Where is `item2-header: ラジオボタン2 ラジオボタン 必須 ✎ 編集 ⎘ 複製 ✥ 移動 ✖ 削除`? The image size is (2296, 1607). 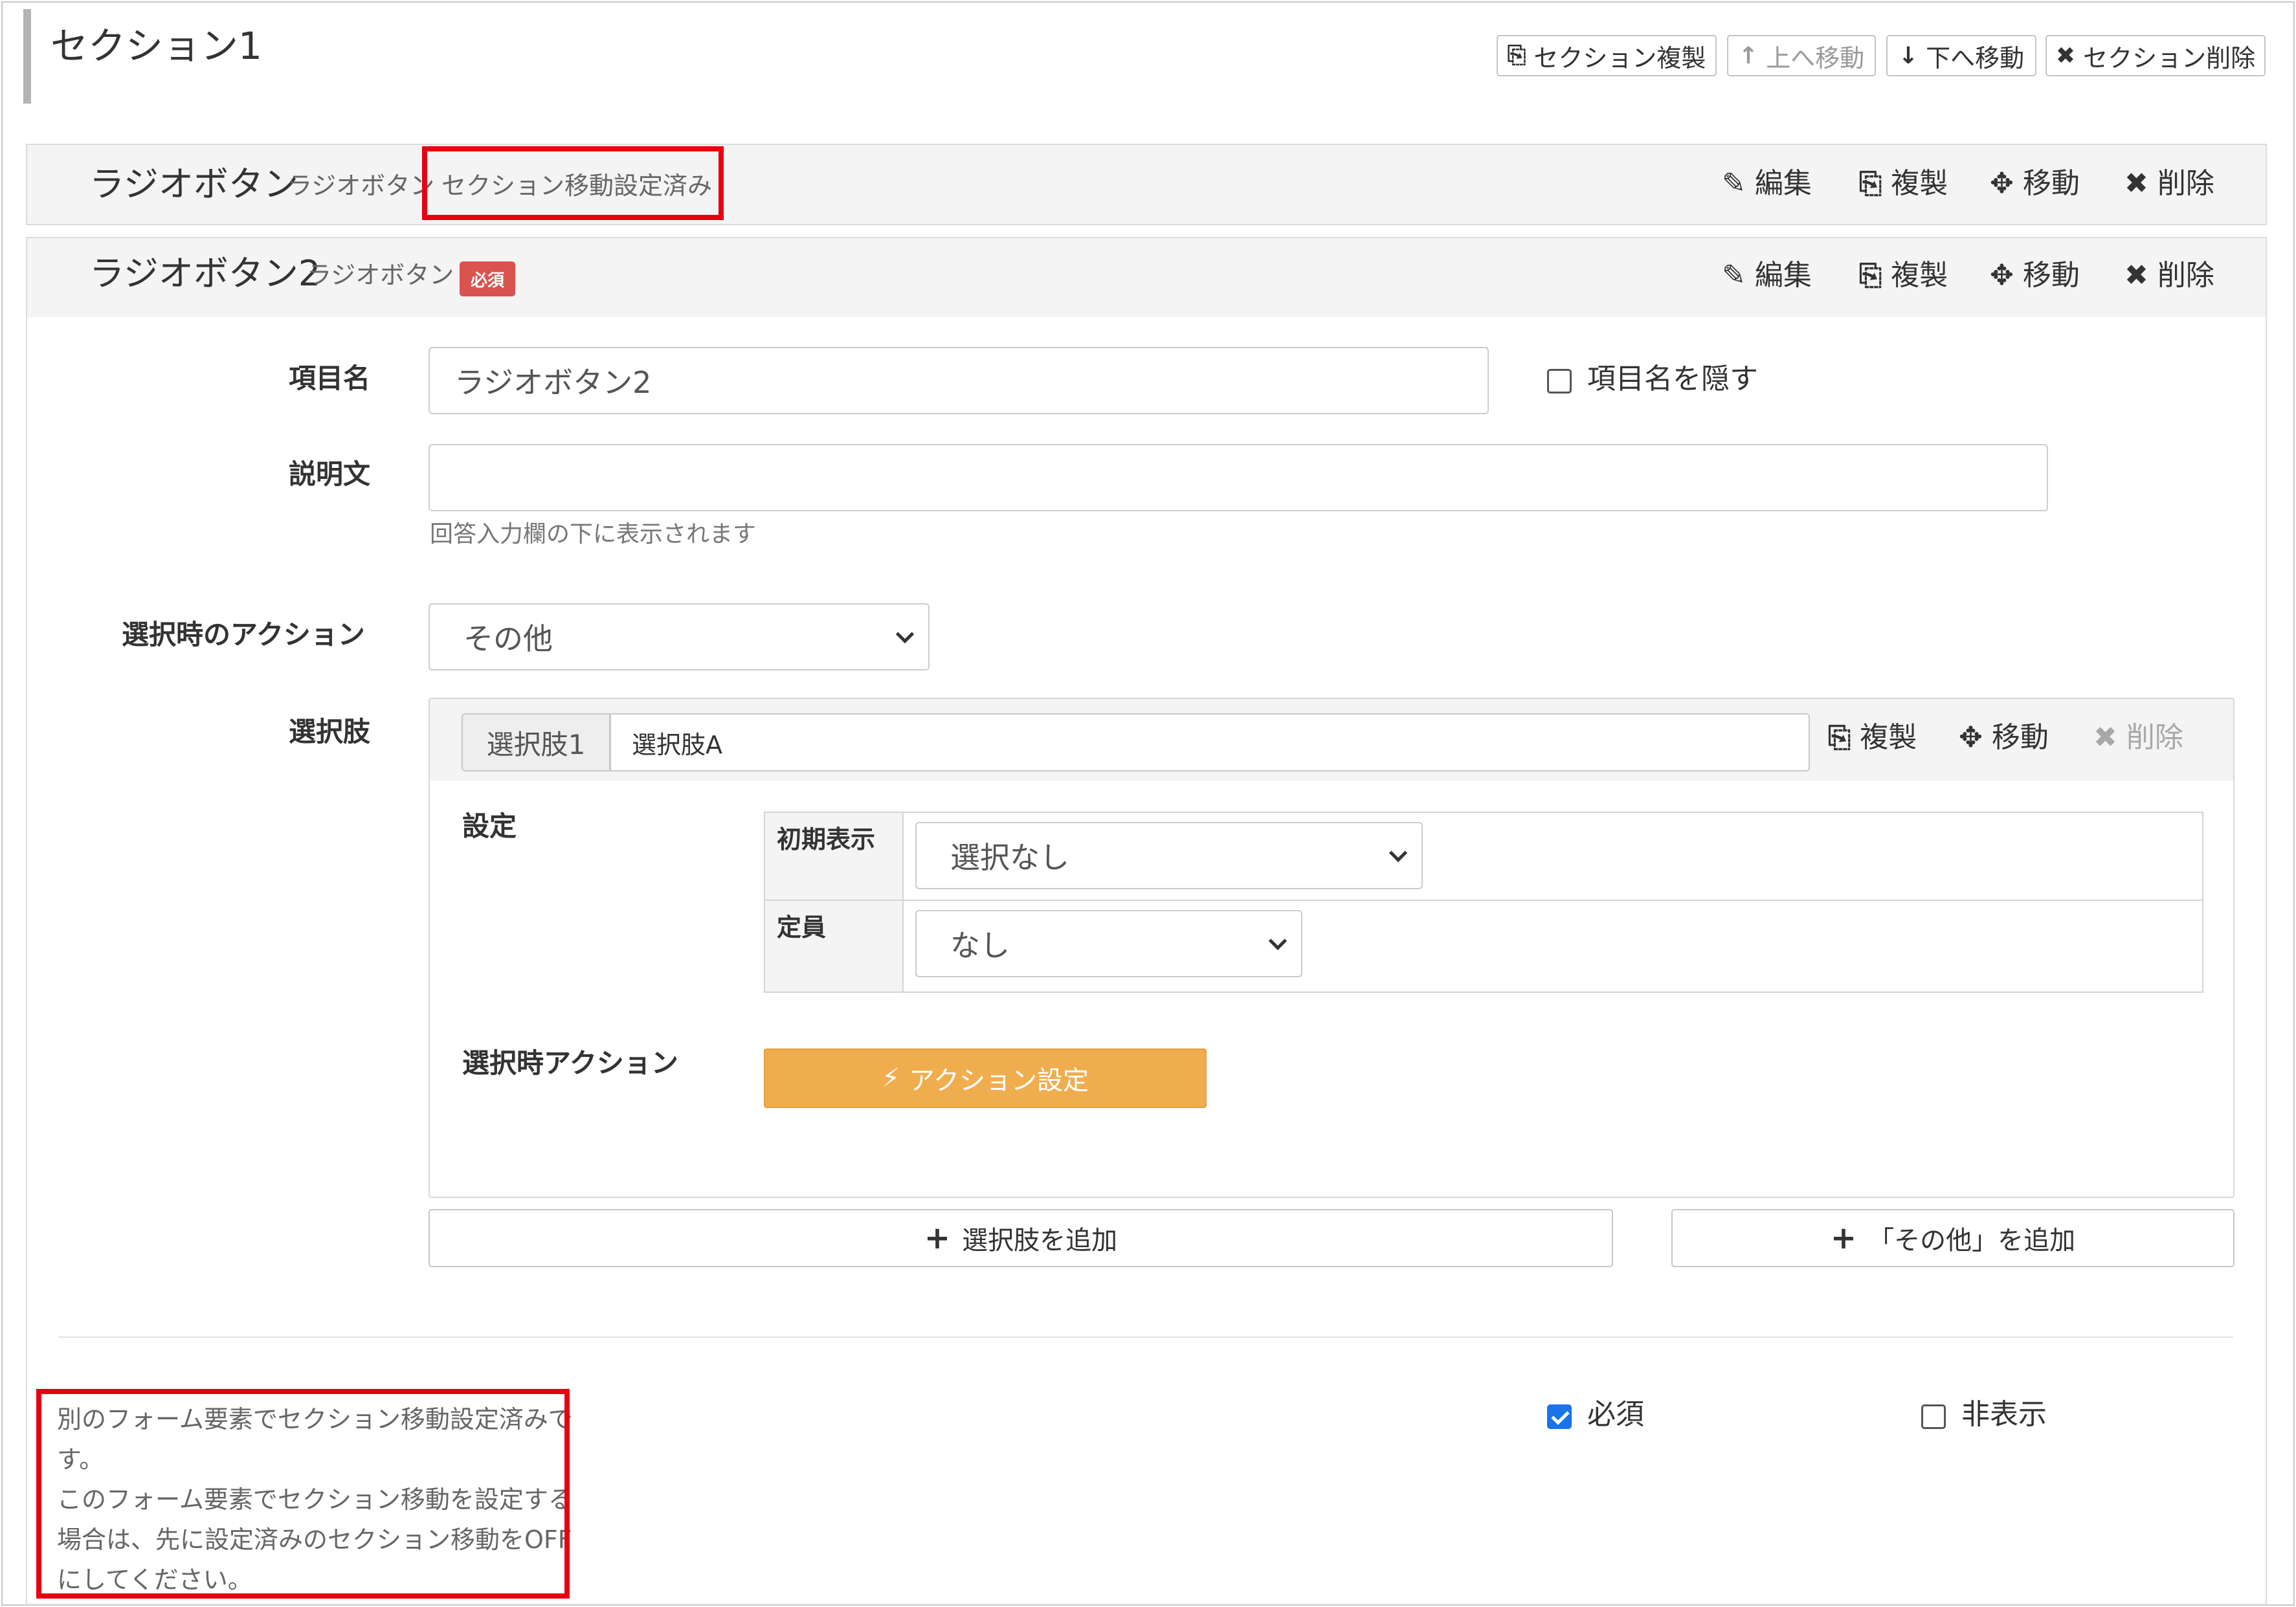 item2-header: ラジオボタン2 ラジオボタン 必須 ✎ 編集 ⎘ 複製 ✥ 移動 ✖ 削除 is located at coordinates (1147, 277).